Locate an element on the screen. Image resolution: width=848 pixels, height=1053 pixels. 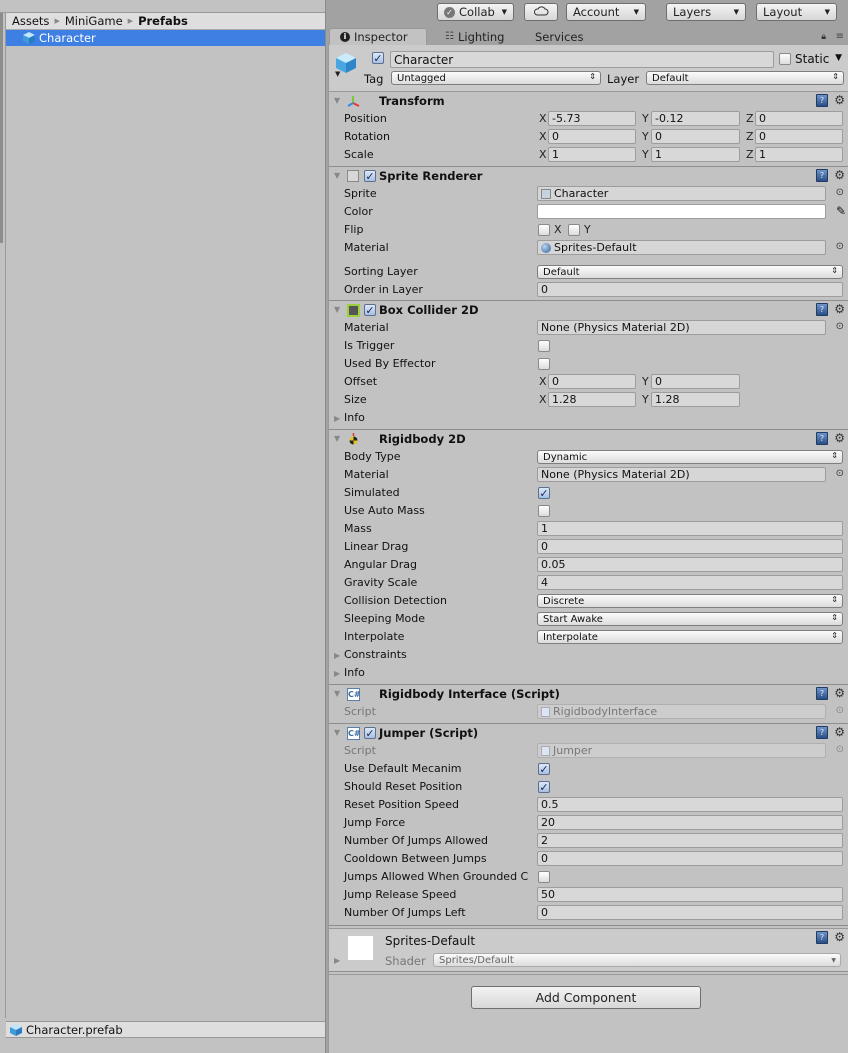
gravity-scale-input: 4 is located at coordinates (690, 582).